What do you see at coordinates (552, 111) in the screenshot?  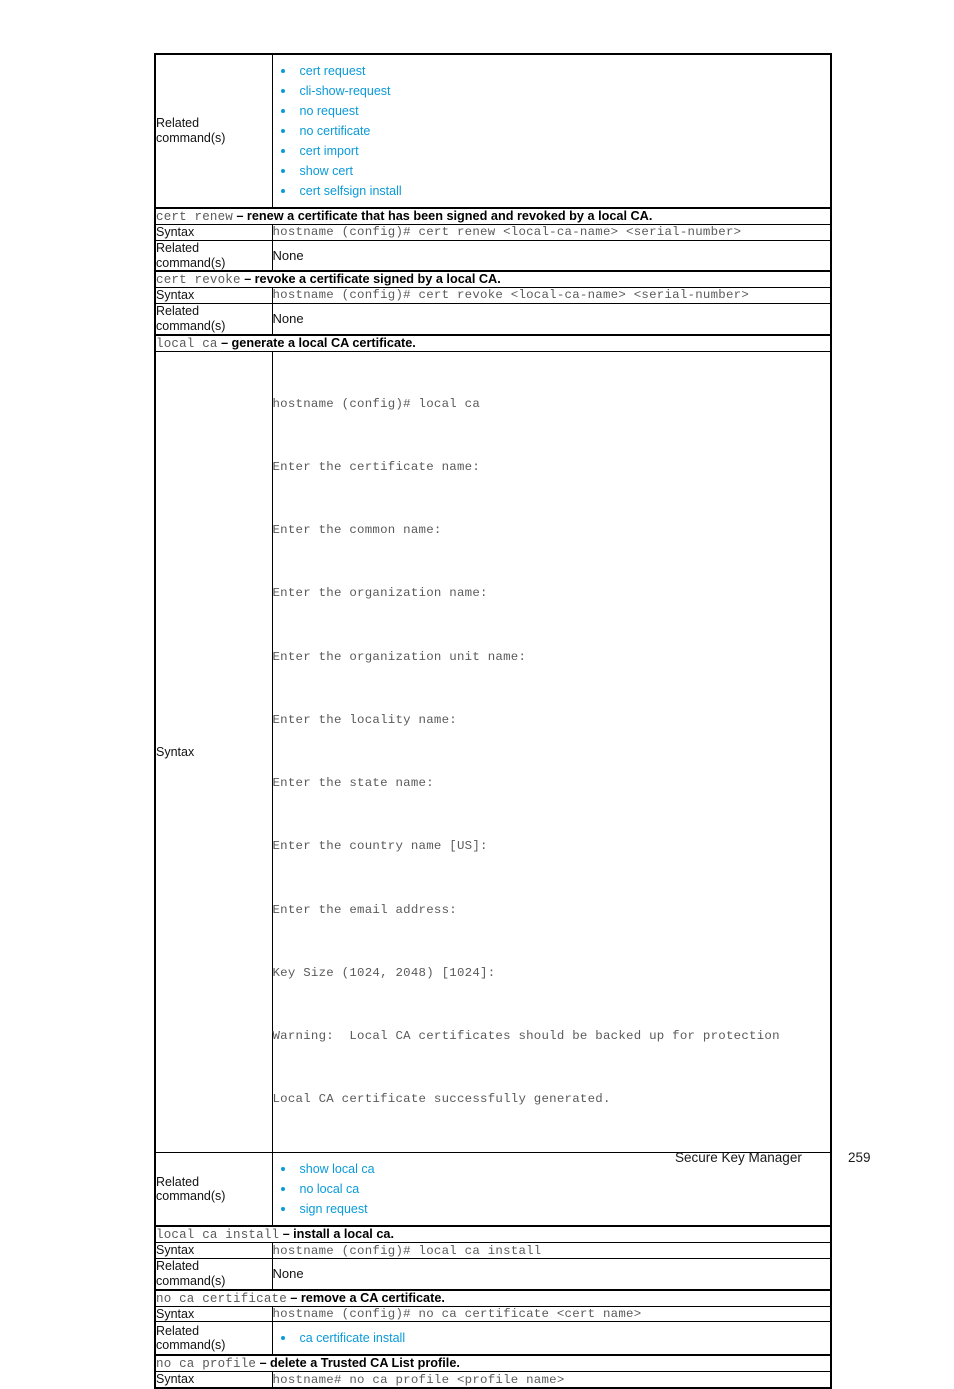 I see `list-item: no request` at bounding box center [552, 111].